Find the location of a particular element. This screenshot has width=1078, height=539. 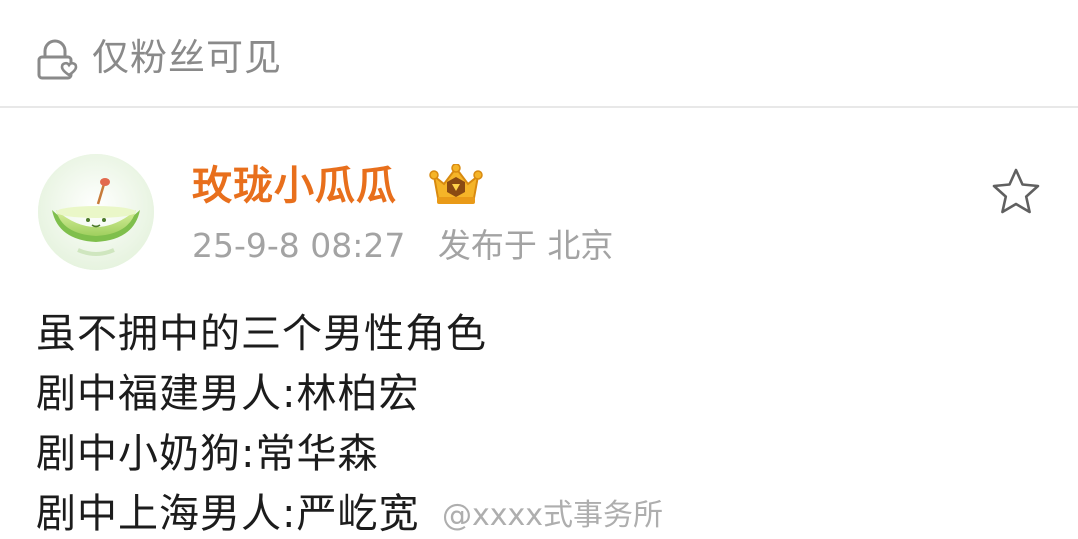

star-icon is located at coordinates (1016, 195).